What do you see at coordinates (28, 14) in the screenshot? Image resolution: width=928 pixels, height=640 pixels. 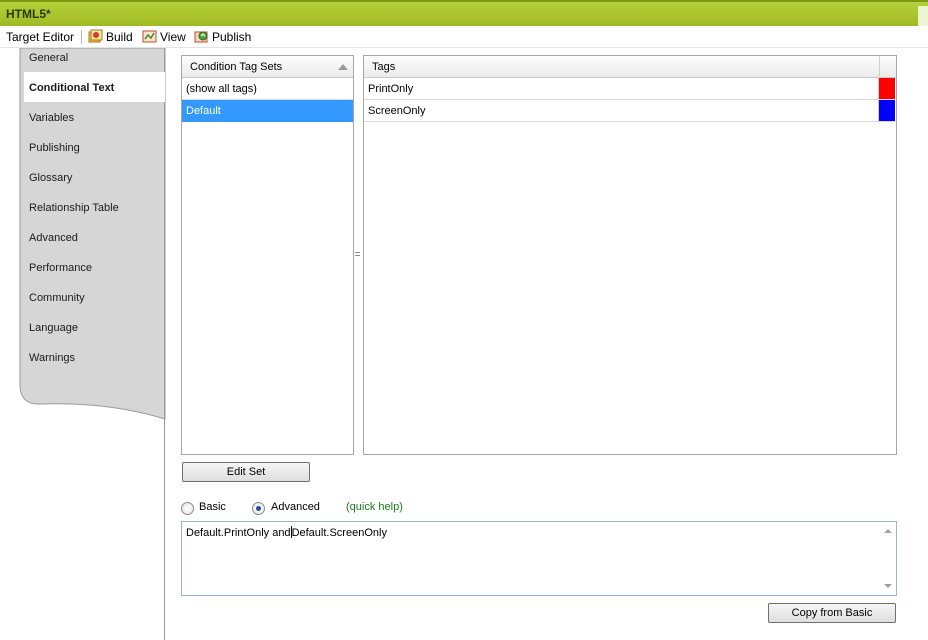 I see `window-title: HTML5*` at bounding box center [28, 14].